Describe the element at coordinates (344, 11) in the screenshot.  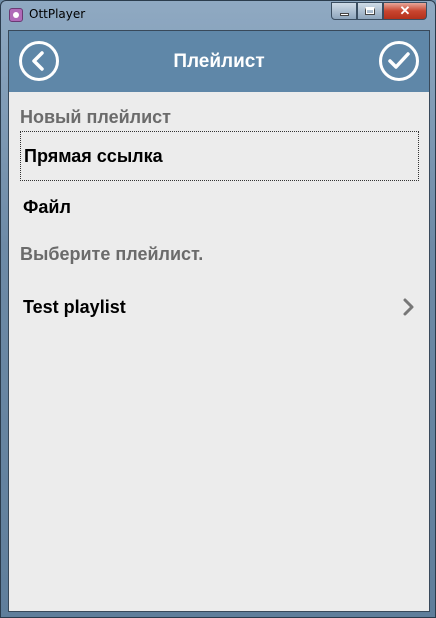
I see `minimize-button` at that location.